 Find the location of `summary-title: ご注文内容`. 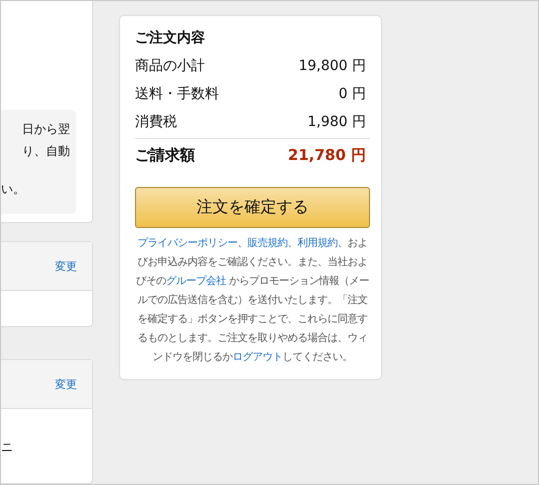

summary-title: ご注文内容 is located at coordinates (170, 38).